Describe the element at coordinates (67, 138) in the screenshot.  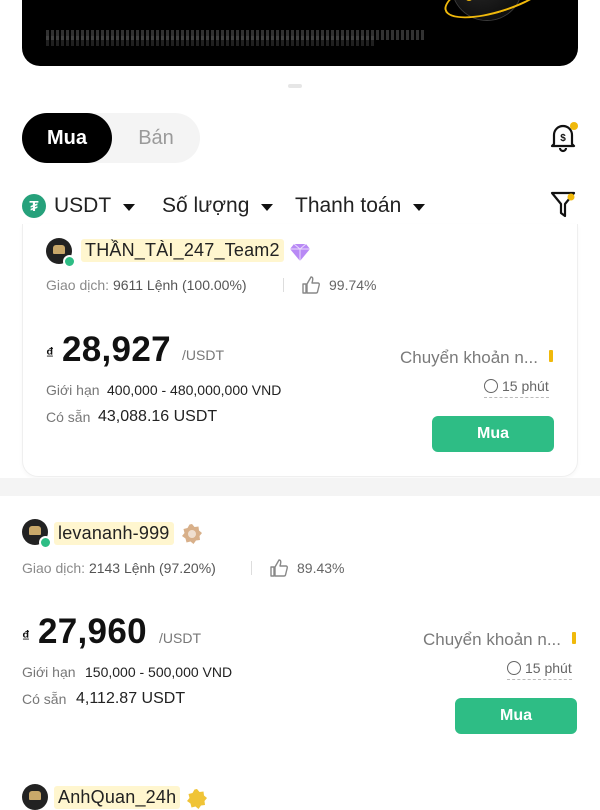
I see `buy-tab: Mua` at that location.